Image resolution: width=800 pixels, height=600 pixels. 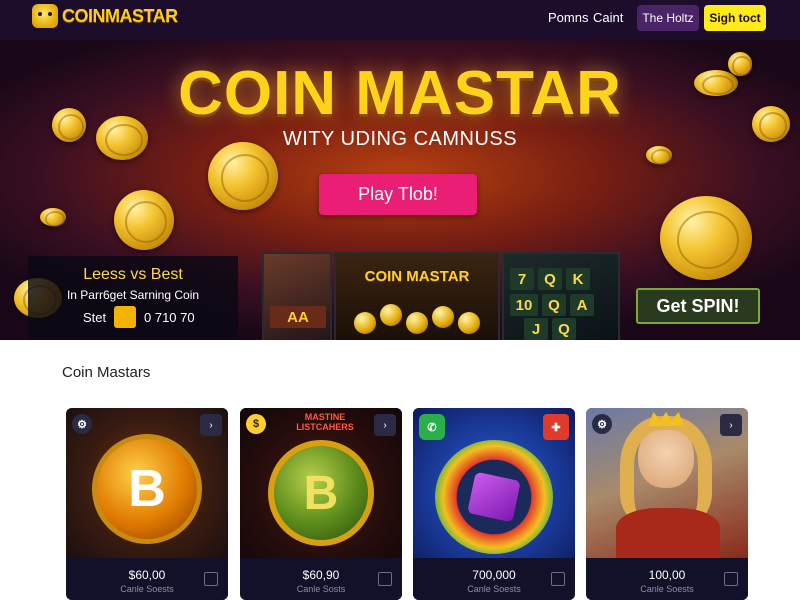 I want to click on brand-logo: COINMASTAR, so click(x=105, y=16).